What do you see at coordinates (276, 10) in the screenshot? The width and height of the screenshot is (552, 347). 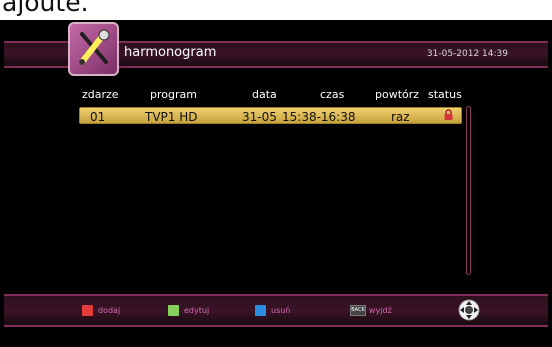 I see `top-strip: ajoute.` at bounding box center [276, 10].